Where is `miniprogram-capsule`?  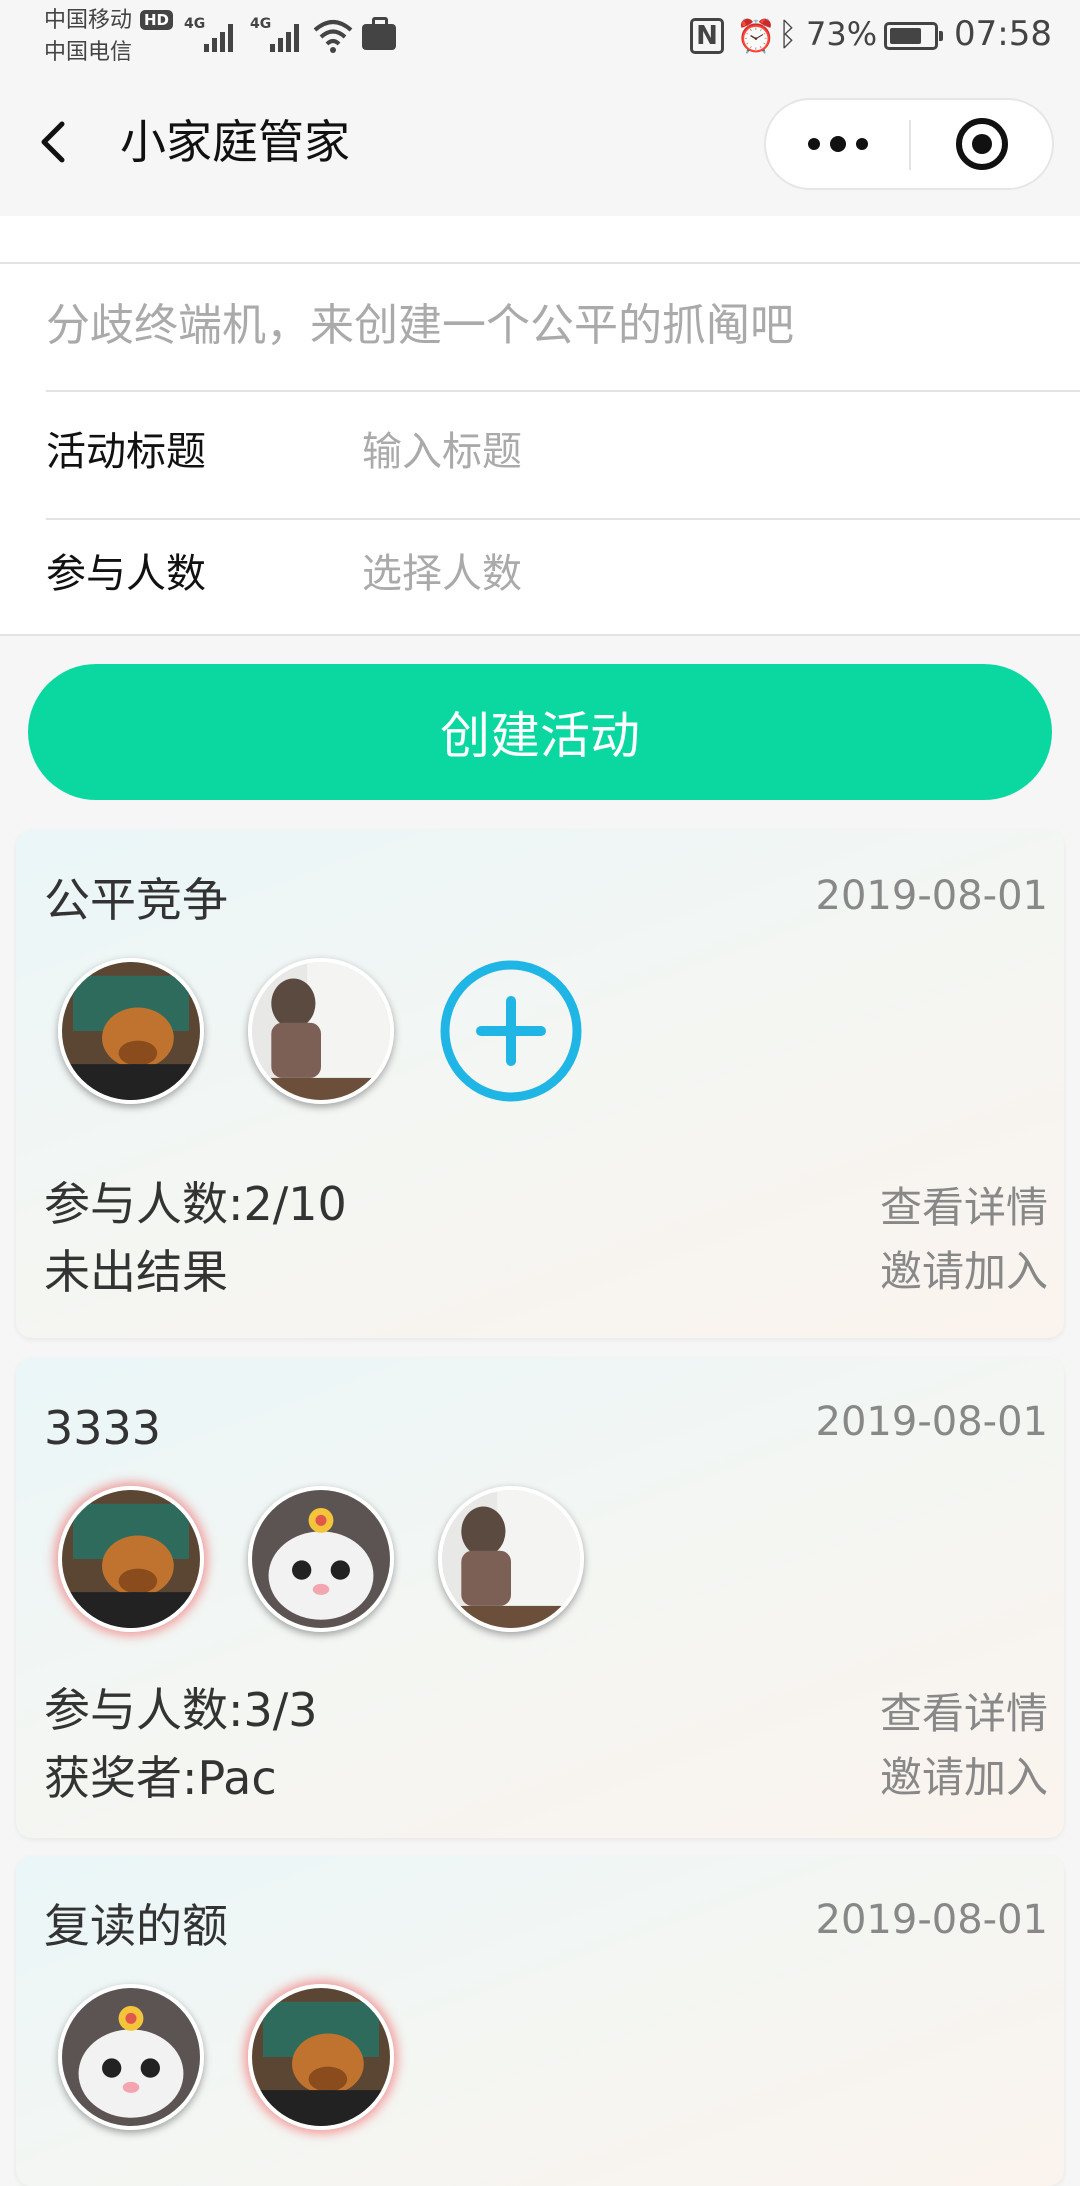
miniprogram-capsule is located at coordinates (909, 144).